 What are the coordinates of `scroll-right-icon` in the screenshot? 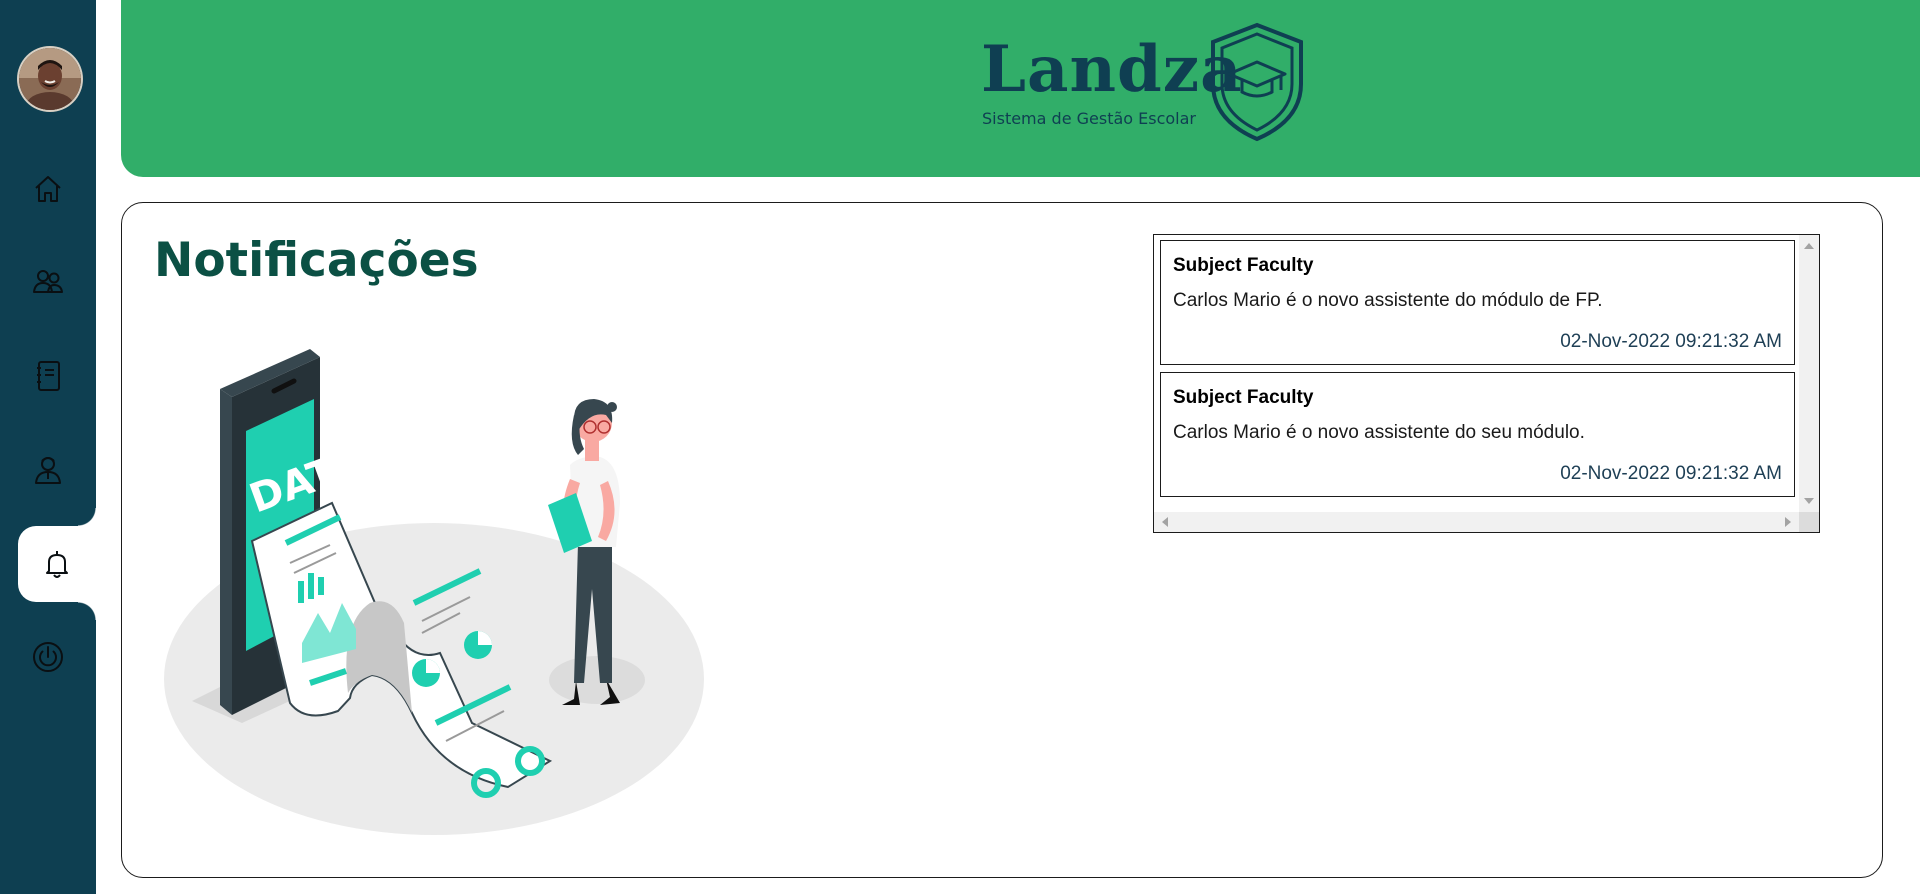 It's located at (1788, 522).